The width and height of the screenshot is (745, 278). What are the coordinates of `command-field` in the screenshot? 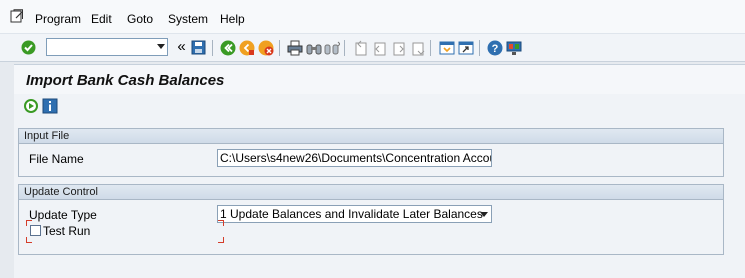 It's located at (107, 47).